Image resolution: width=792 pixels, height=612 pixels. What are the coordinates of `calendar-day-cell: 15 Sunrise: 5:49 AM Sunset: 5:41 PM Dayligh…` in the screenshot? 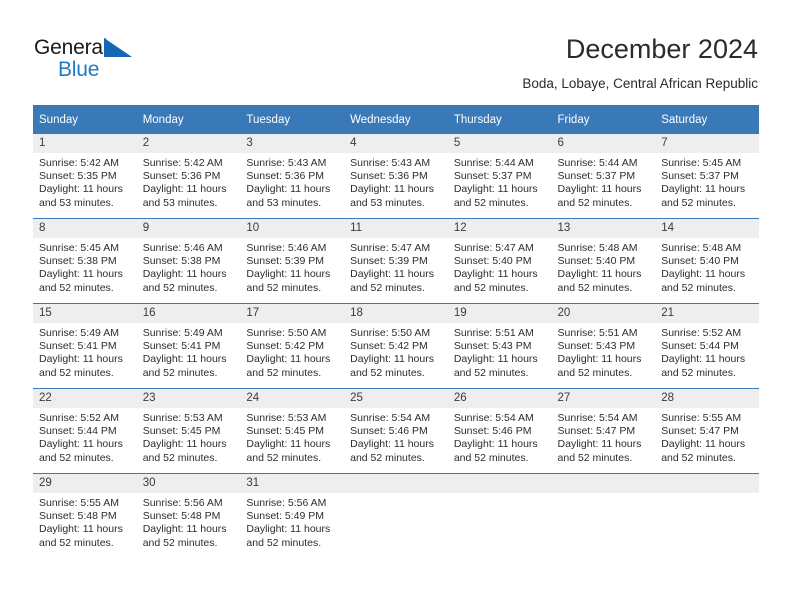 It's located at (85, 346).